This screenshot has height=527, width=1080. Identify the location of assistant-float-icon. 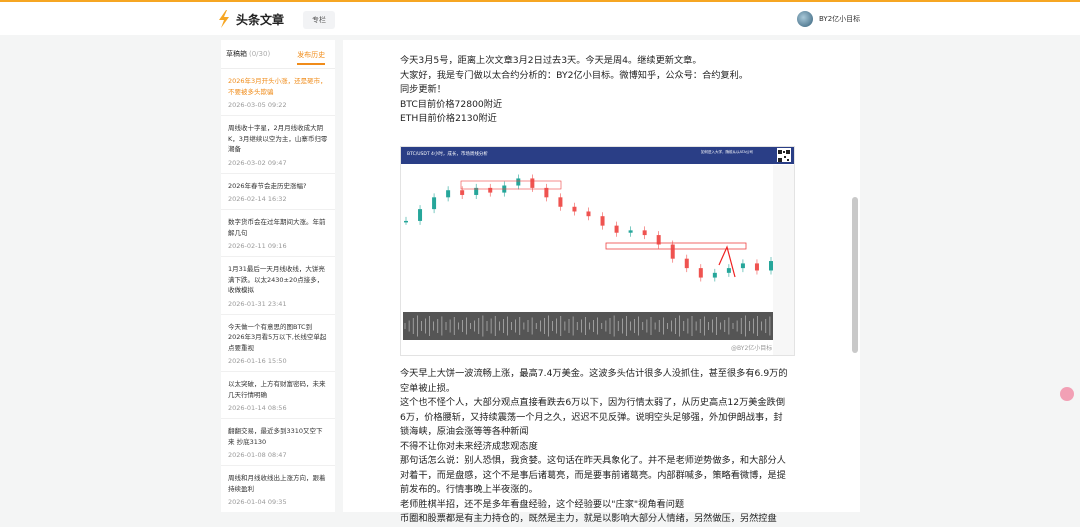
(1067, 394).